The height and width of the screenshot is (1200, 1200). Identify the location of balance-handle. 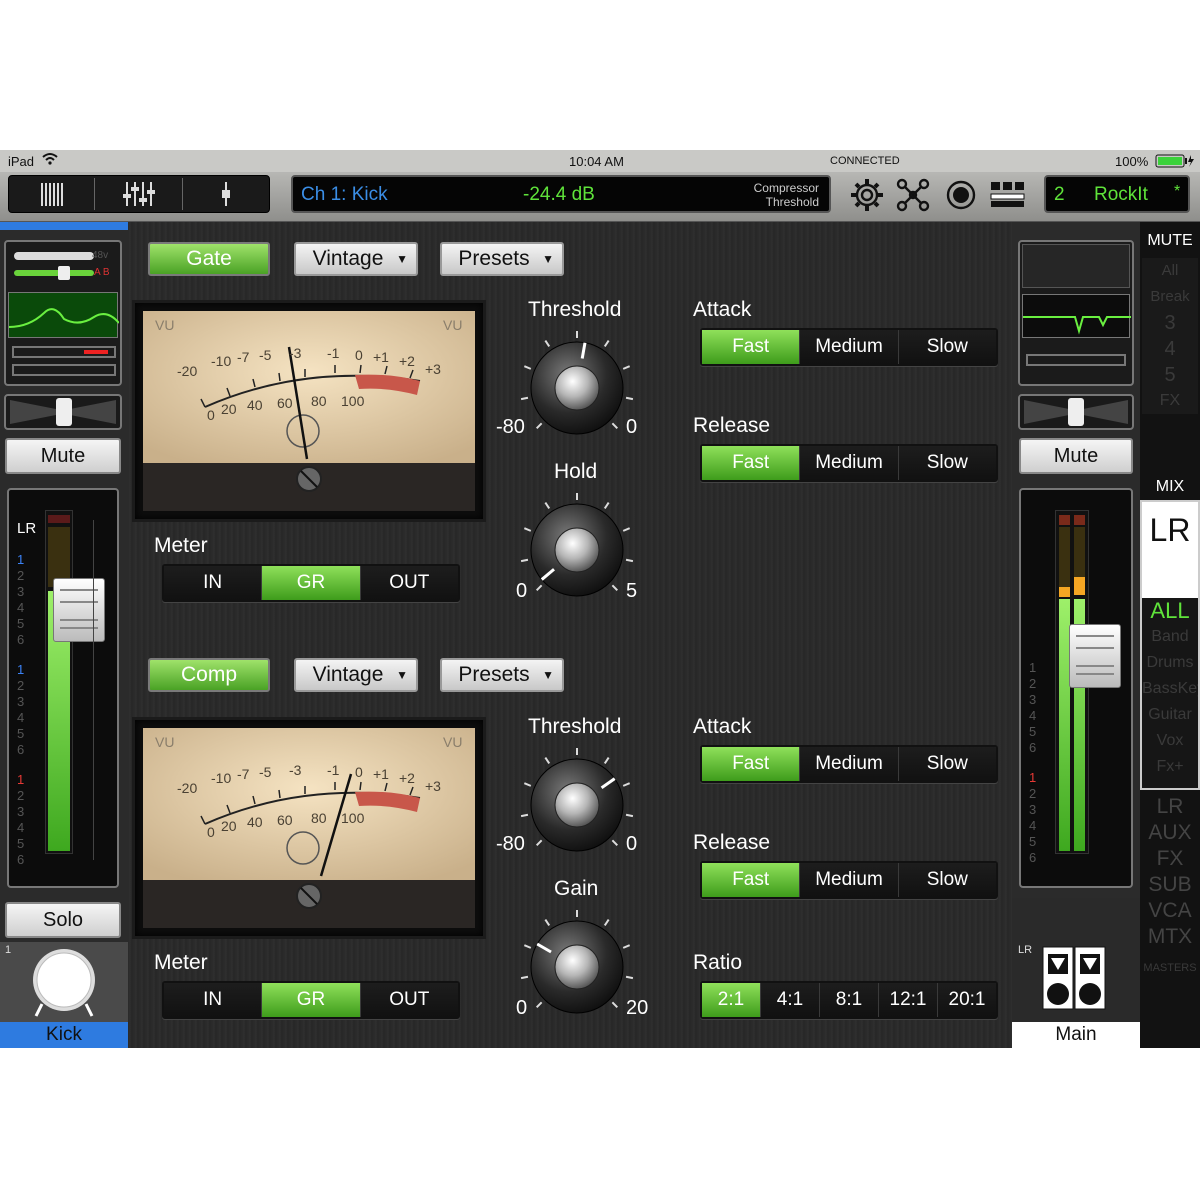
(1076, 412).